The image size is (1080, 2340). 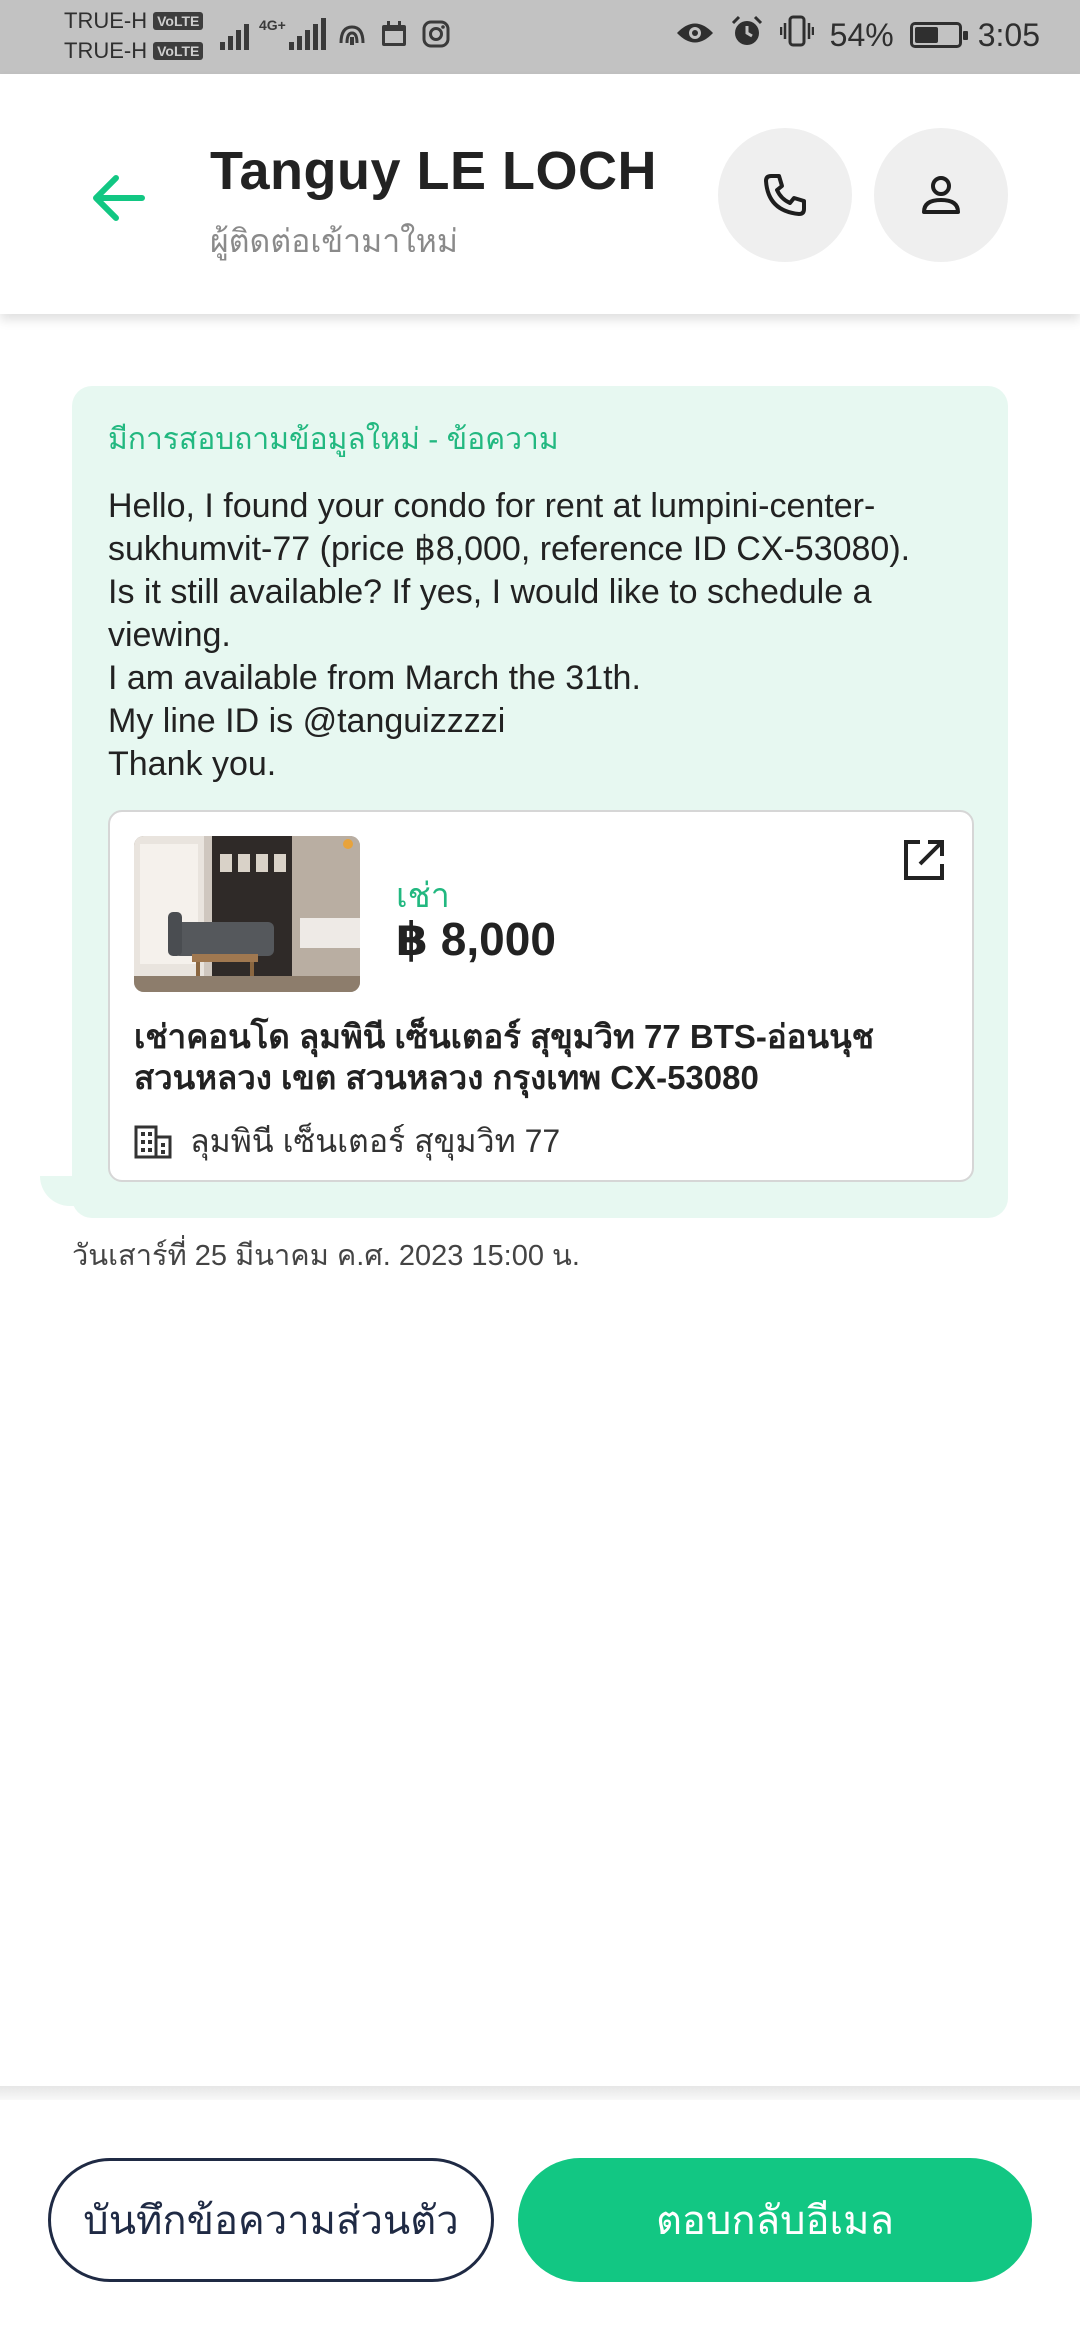 What do you see at coordinates (747, 35) in the screenshot?
I see `alarm-icon` at bounding box center [747, 35].